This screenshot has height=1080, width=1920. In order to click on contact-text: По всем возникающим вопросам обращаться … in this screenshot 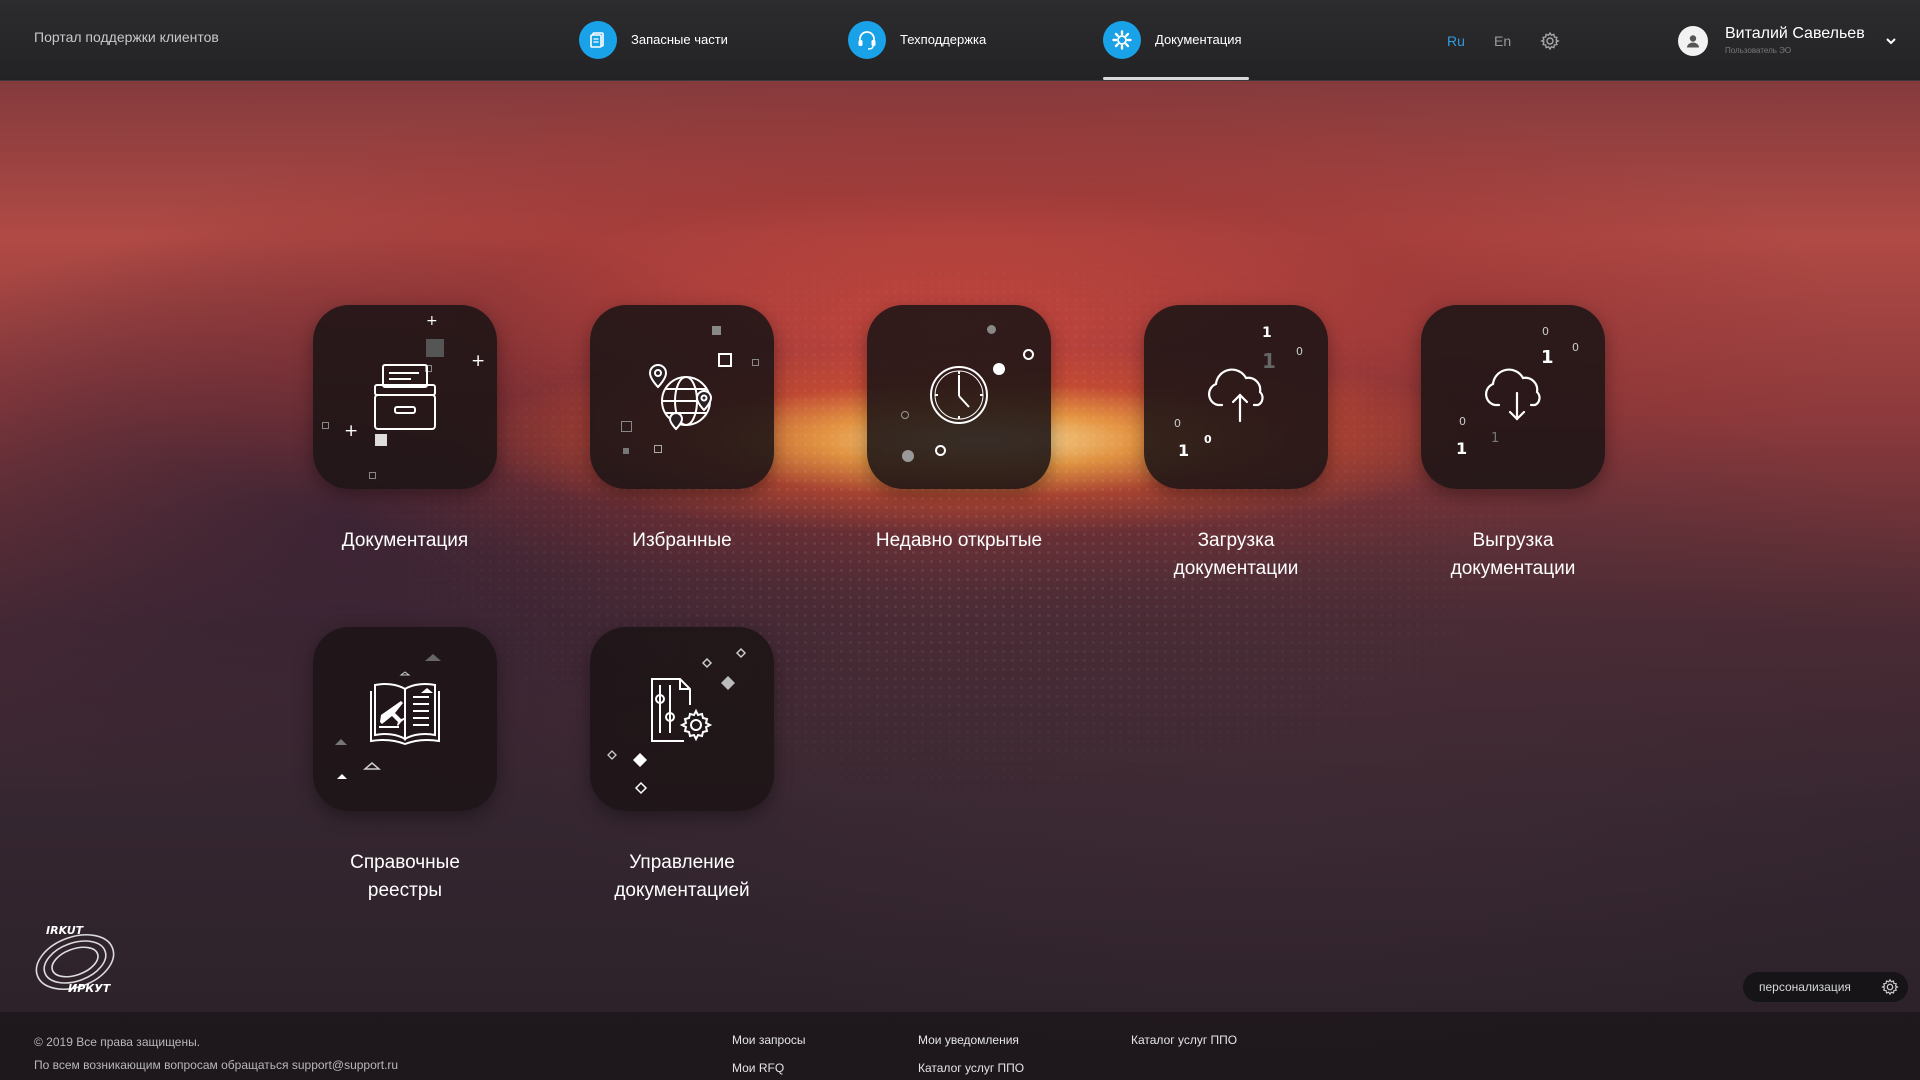, I will do `click(216, 1065)`.